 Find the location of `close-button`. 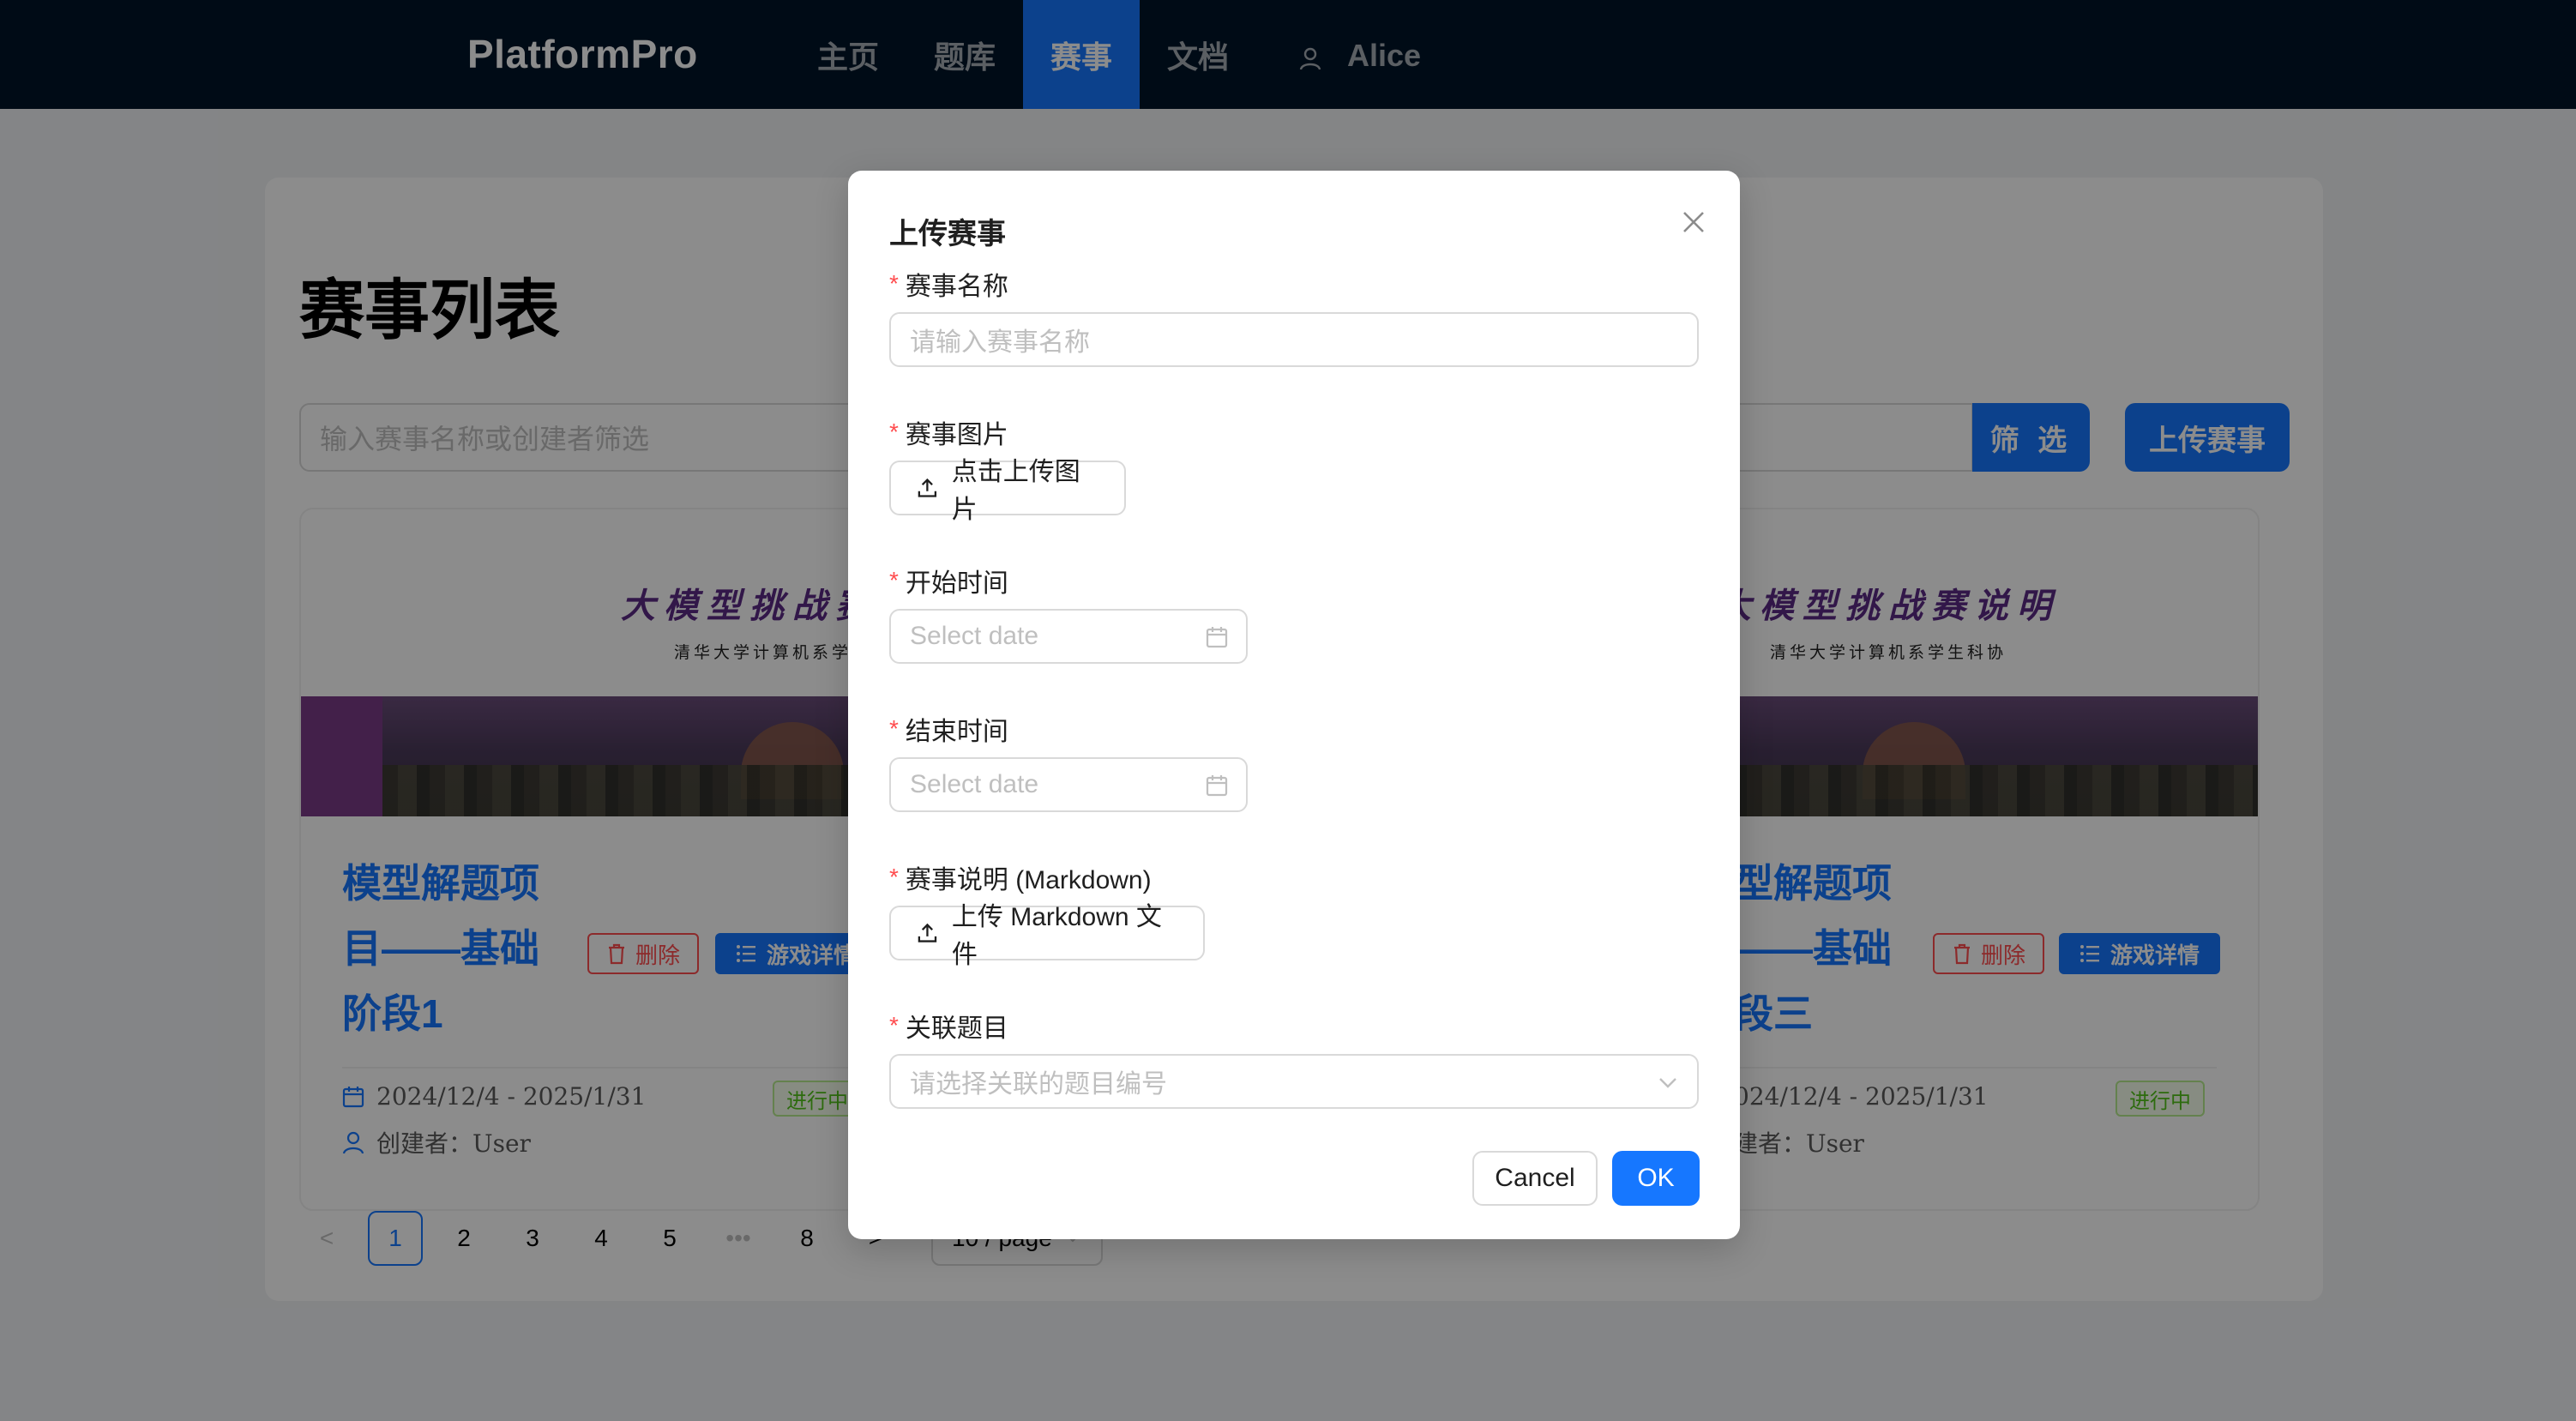

close-button is located at coordinates (1693, 222).